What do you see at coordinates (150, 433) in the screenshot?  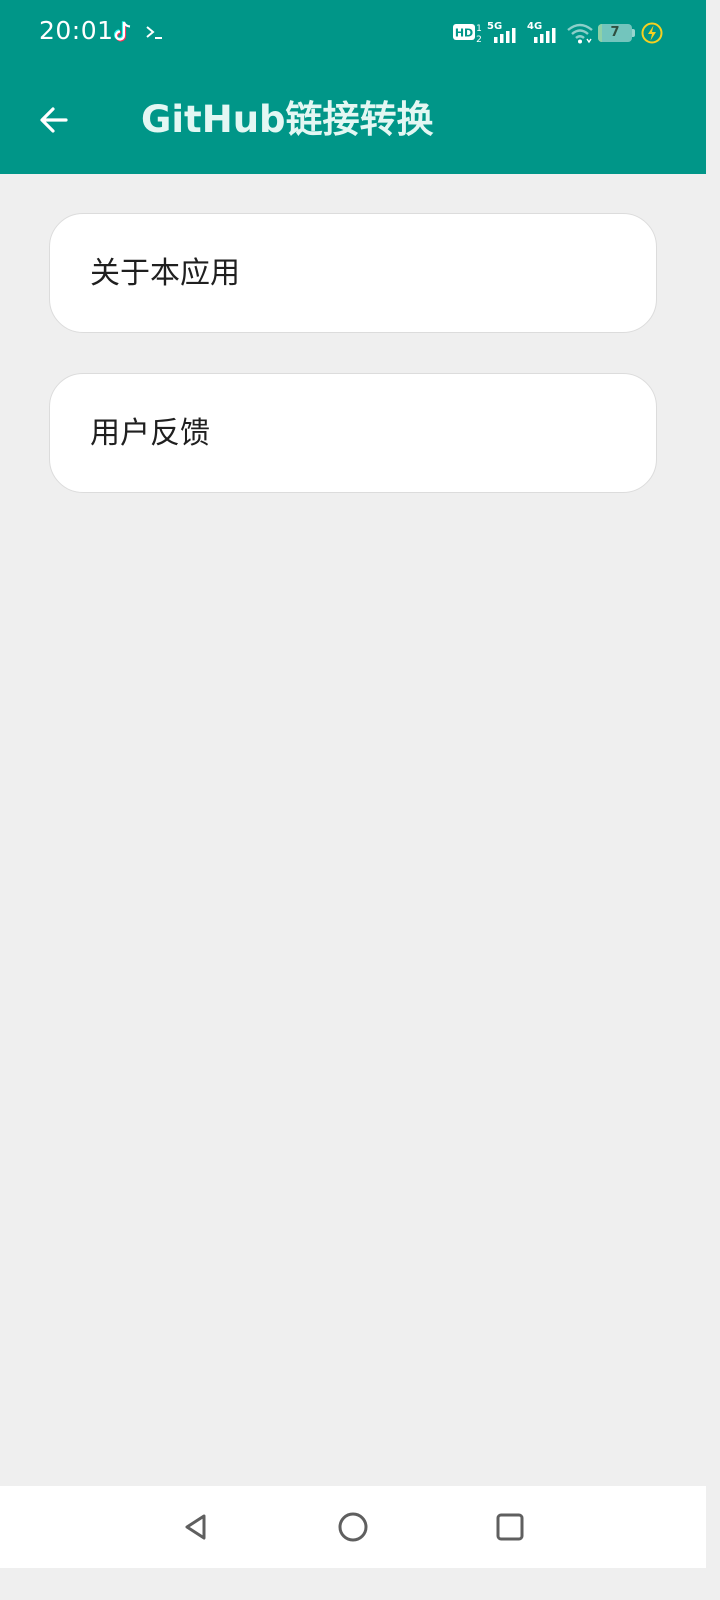 I see `user-feedback-label: 用户反馈` at bounding box center [150, 433].